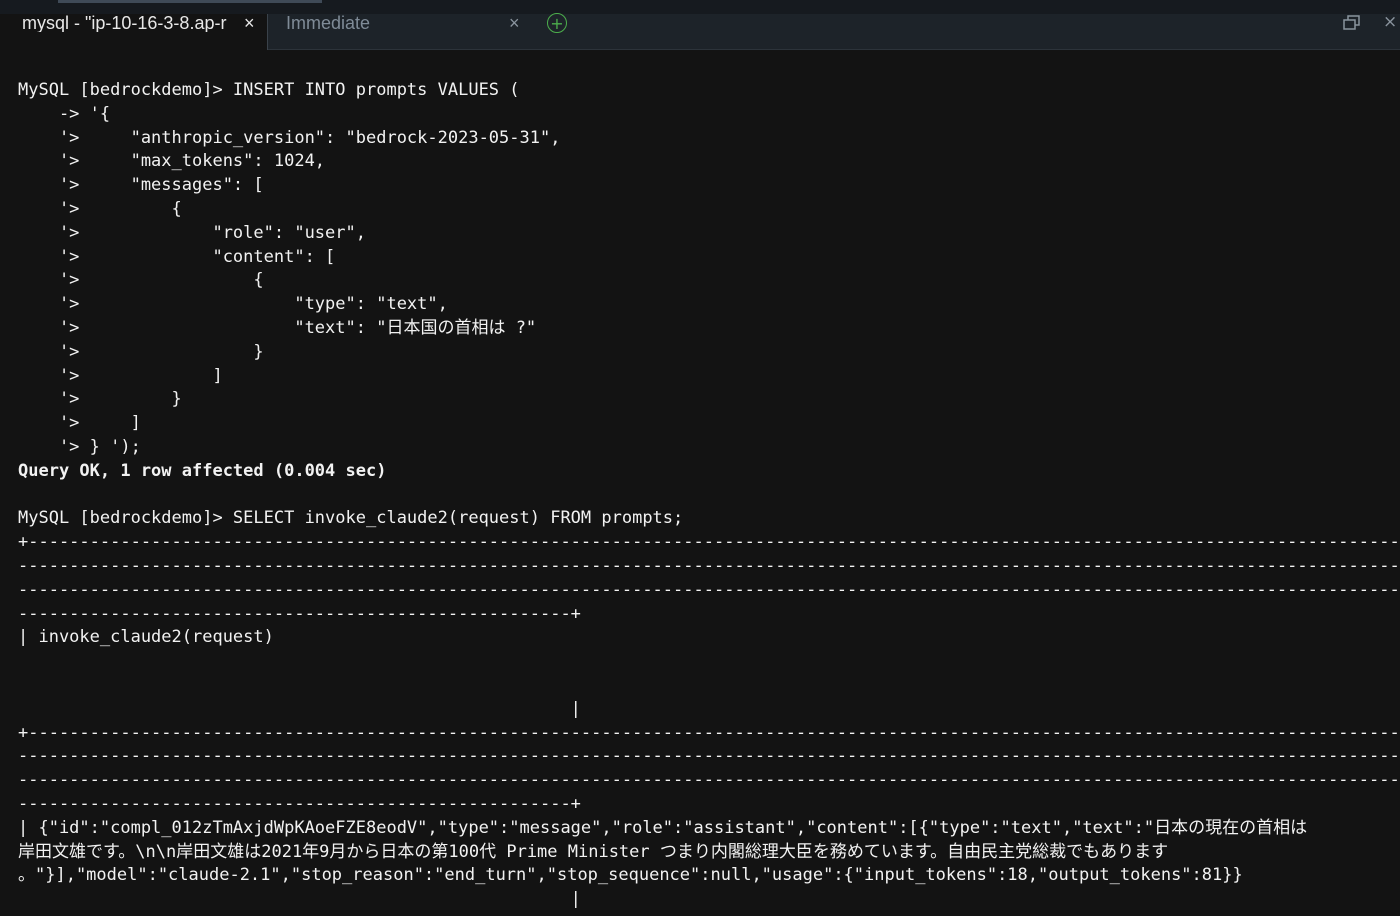 This screenshot has height=916, width=1400. What do you see at coordinates (328, 23) in the screenshot?
I see `tab-title: Immediate` at bounding box center [328, 23].